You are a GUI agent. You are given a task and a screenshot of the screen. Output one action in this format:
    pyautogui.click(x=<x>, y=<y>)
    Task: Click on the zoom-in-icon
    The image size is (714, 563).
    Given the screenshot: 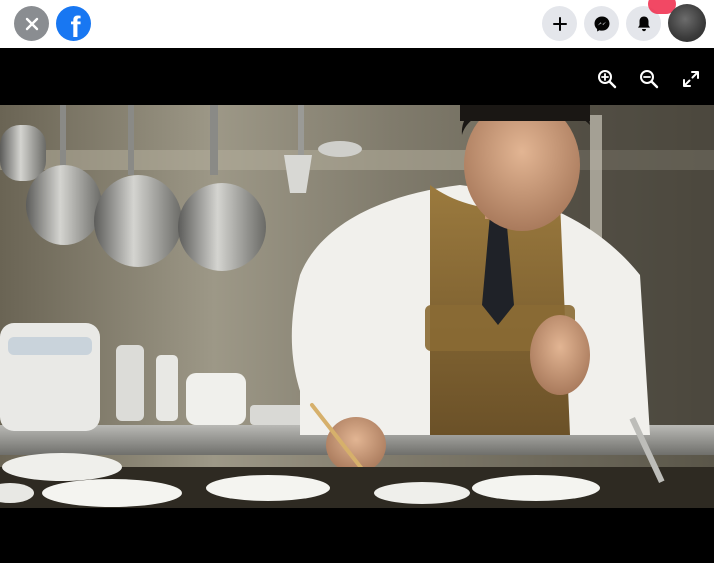 What is the action you would take?
    pyautogui.click(x=607, y=79)
    